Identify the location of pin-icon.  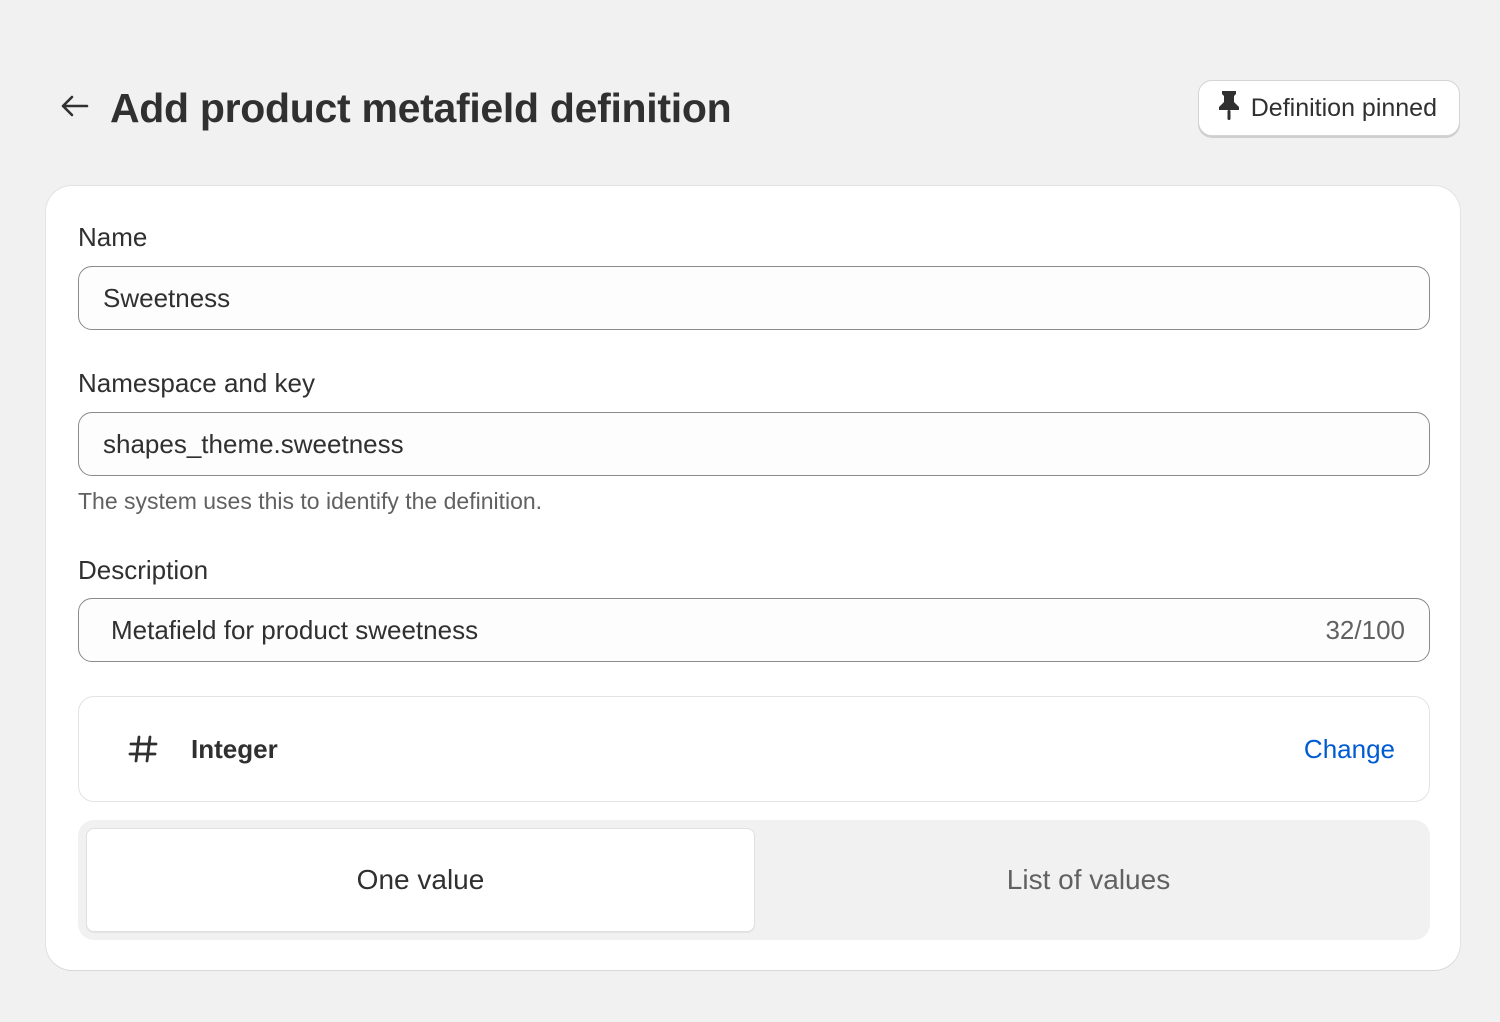
(1229, 108).